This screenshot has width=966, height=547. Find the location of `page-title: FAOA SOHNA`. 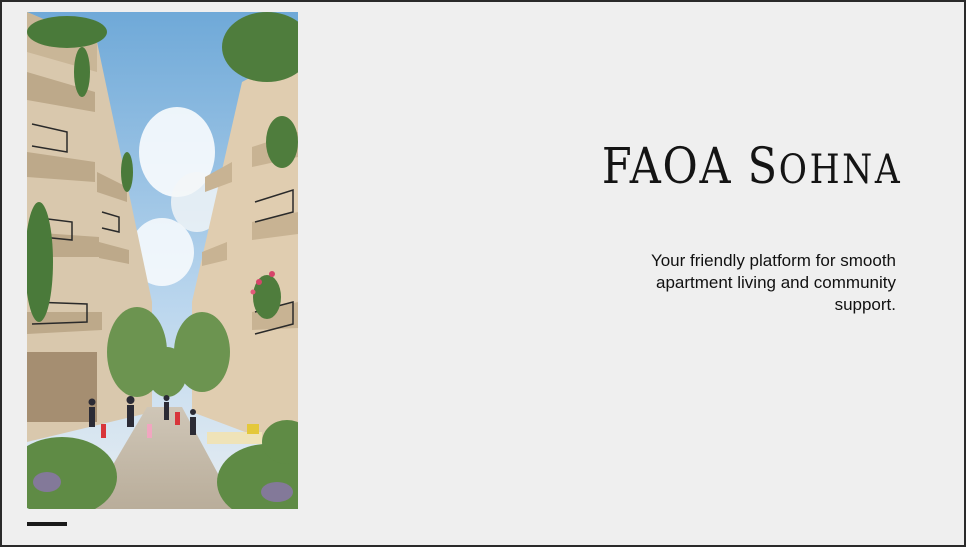

page-title: FAOA SOHNA is located at coordinates (752, 166).